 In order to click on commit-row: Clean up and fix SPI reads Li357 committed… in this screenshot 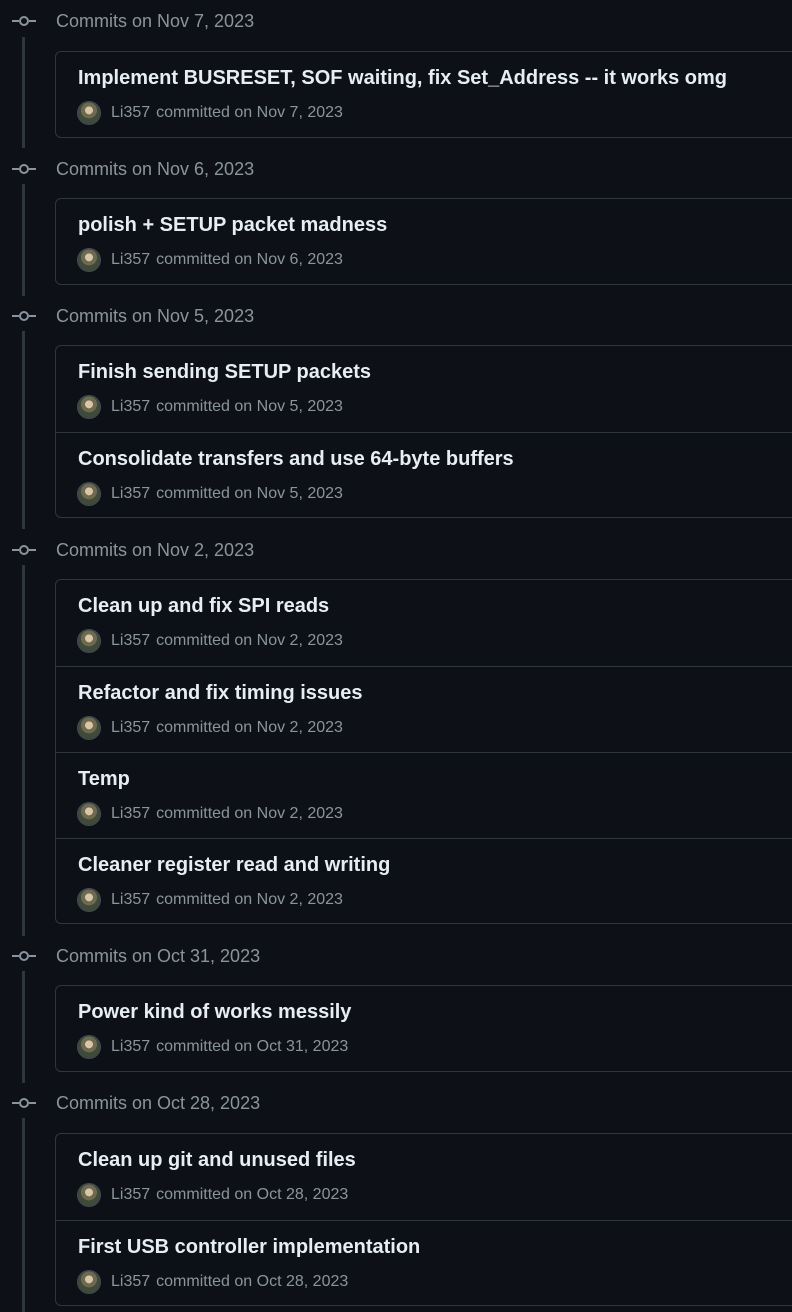, I will do `click(424, 623)`.